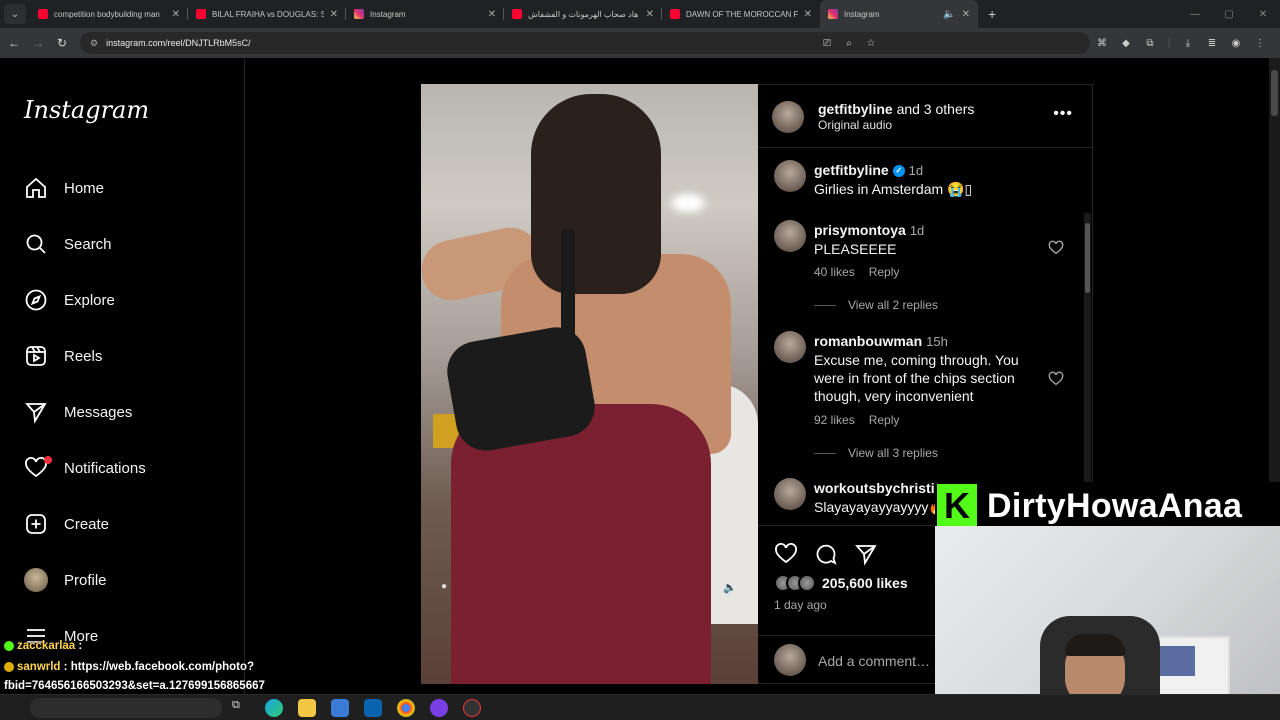 The image size is (1280, 720). I want to click on sidebar-item-search: Search, so click(67, 244).